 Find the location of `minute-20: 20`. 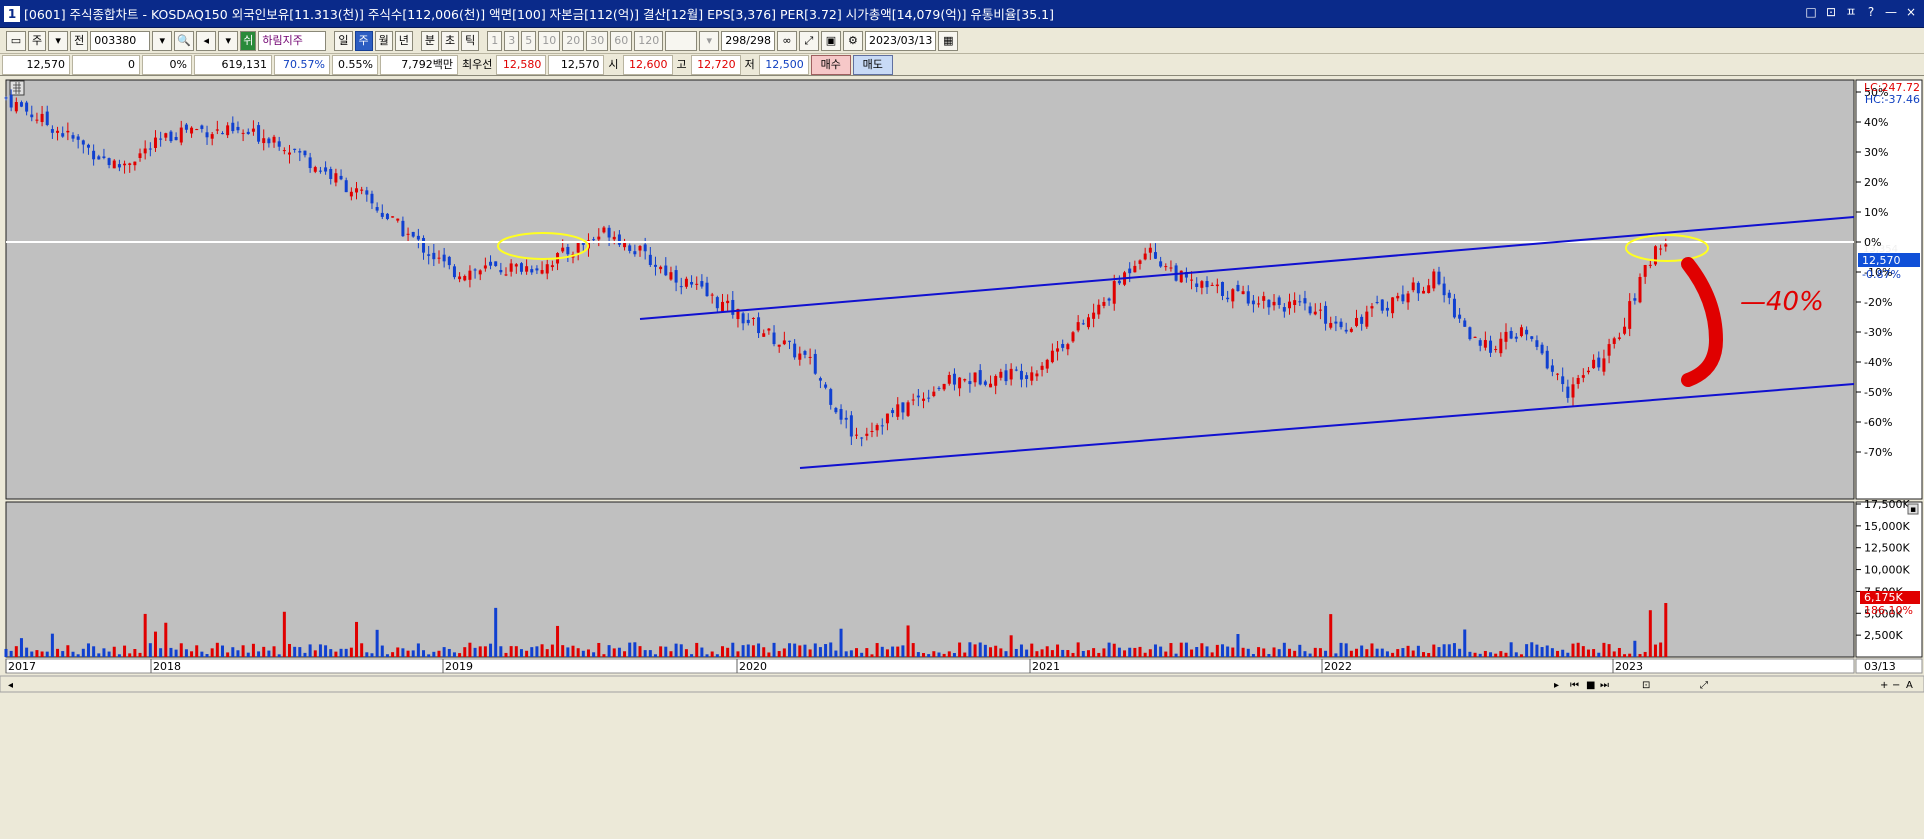

minute-20: 20 is located at coordinates (573, 40).